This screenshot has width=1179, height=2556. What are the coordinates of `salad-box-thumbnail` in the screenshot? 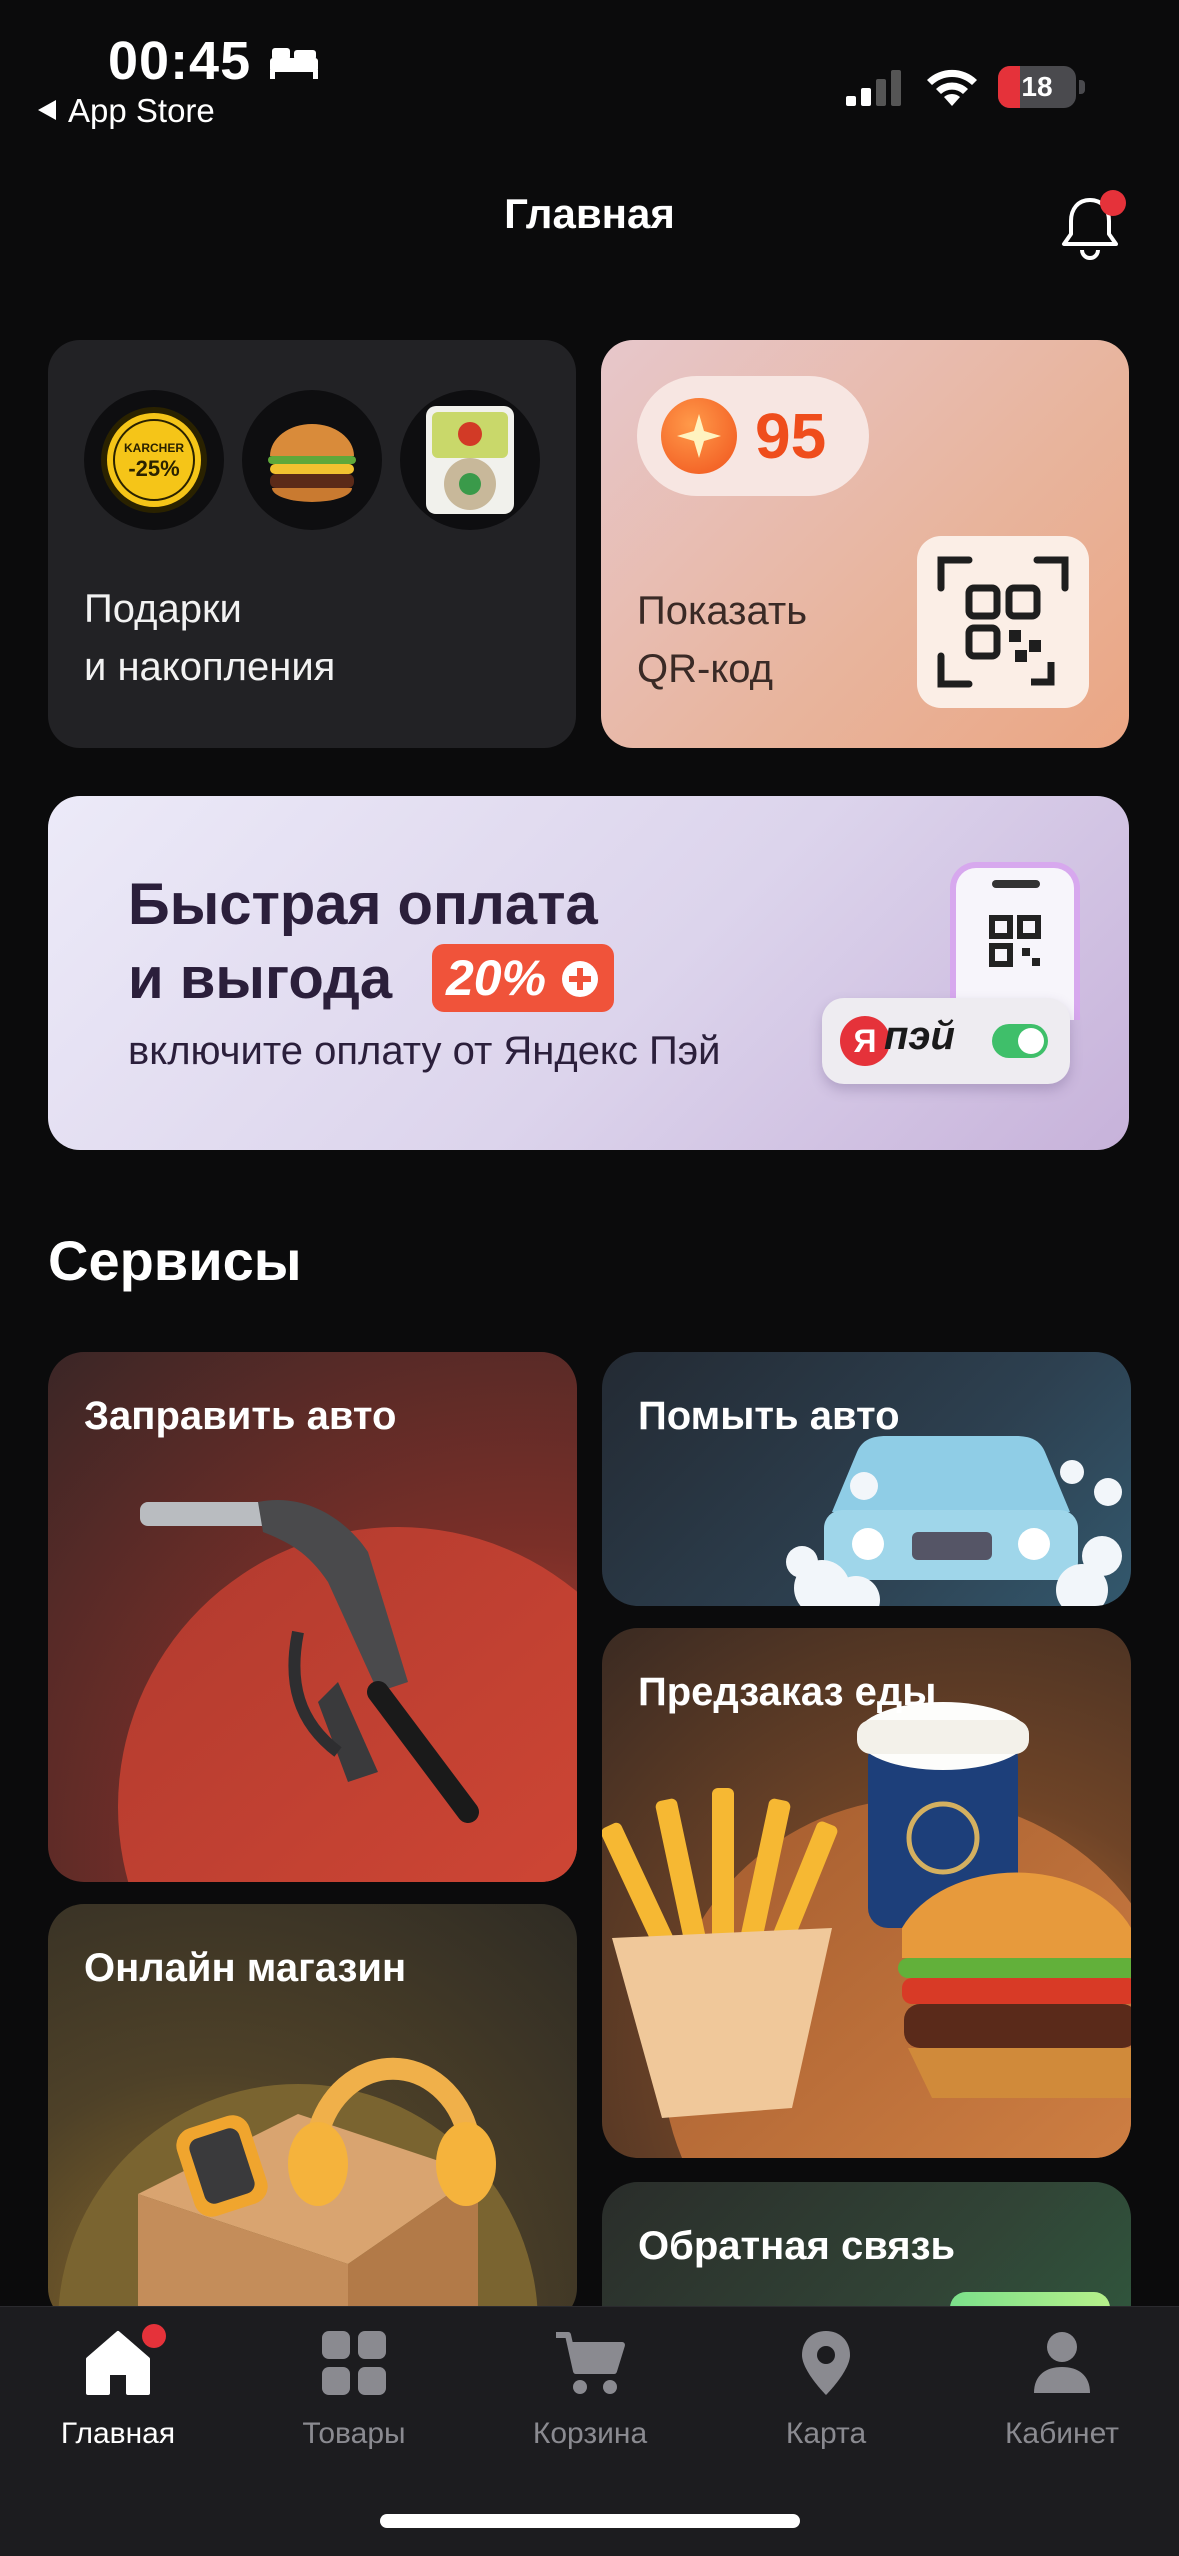 It's located at (470, 460).